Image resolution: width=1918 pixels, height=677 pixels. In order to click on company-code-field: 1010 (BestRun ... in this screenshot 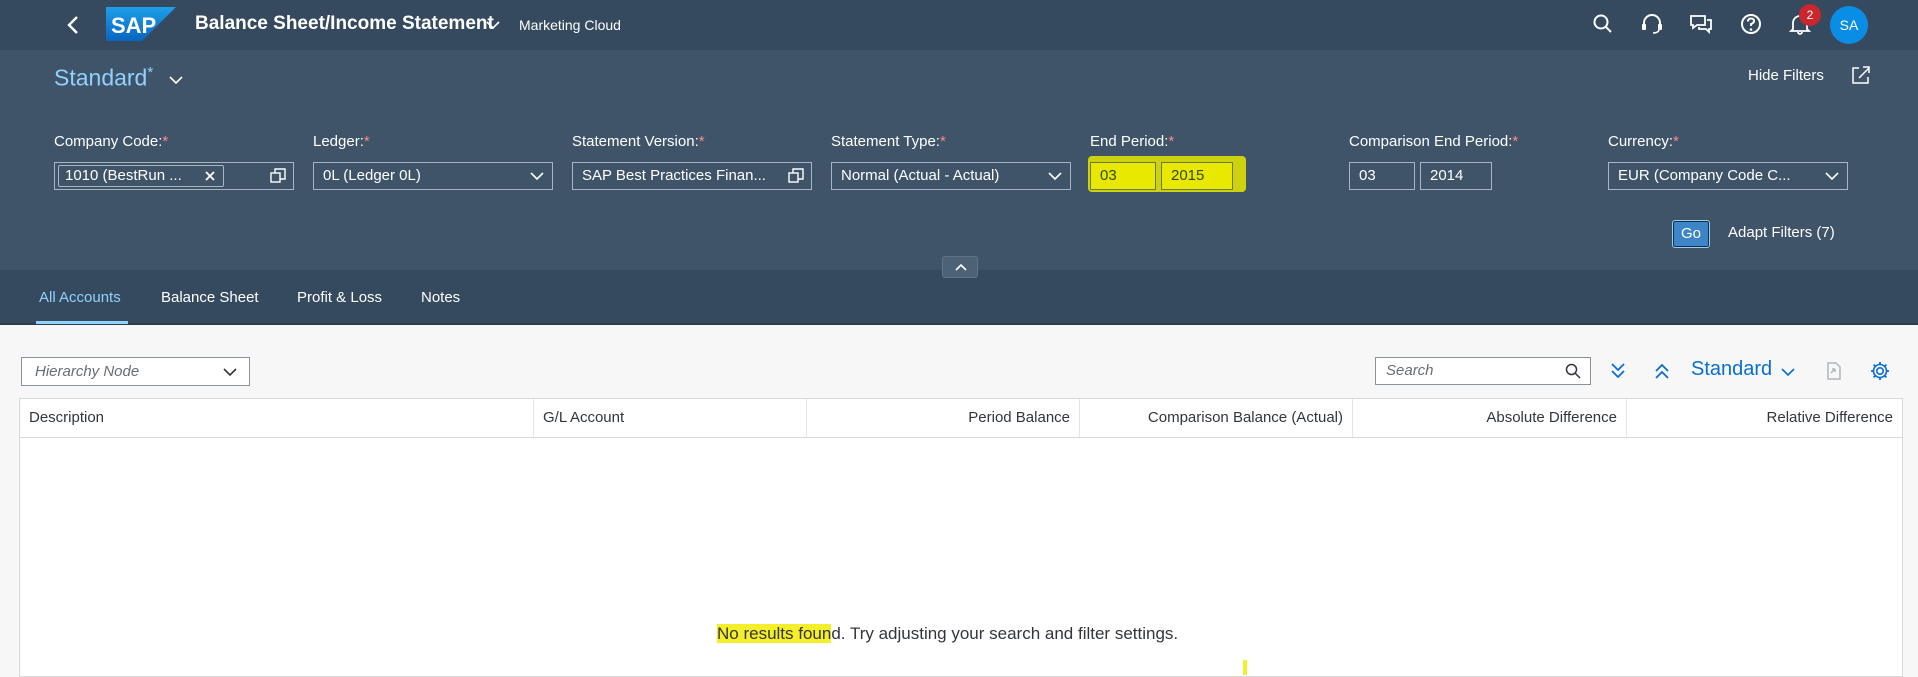, I will do `click(174, 176)`.